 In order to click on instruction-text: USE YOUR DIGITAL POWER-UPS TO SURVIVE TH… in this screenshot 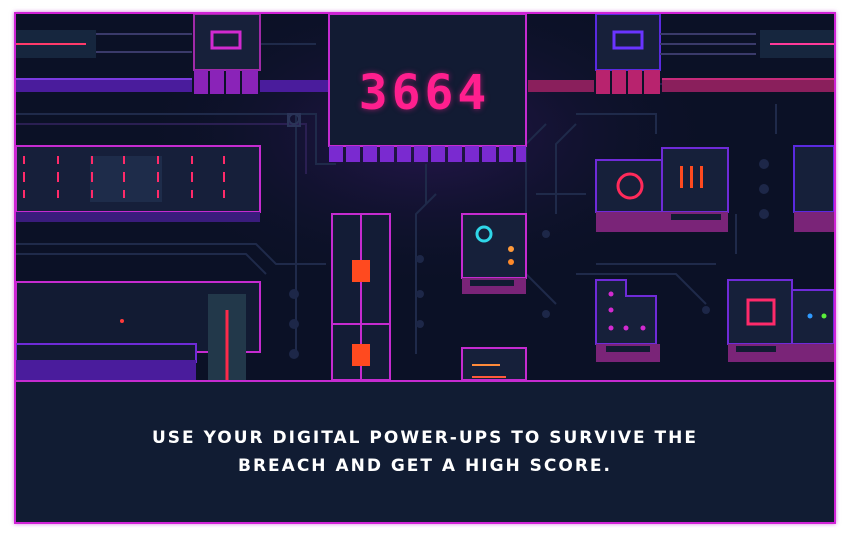, I will do `click(424, 452)`.